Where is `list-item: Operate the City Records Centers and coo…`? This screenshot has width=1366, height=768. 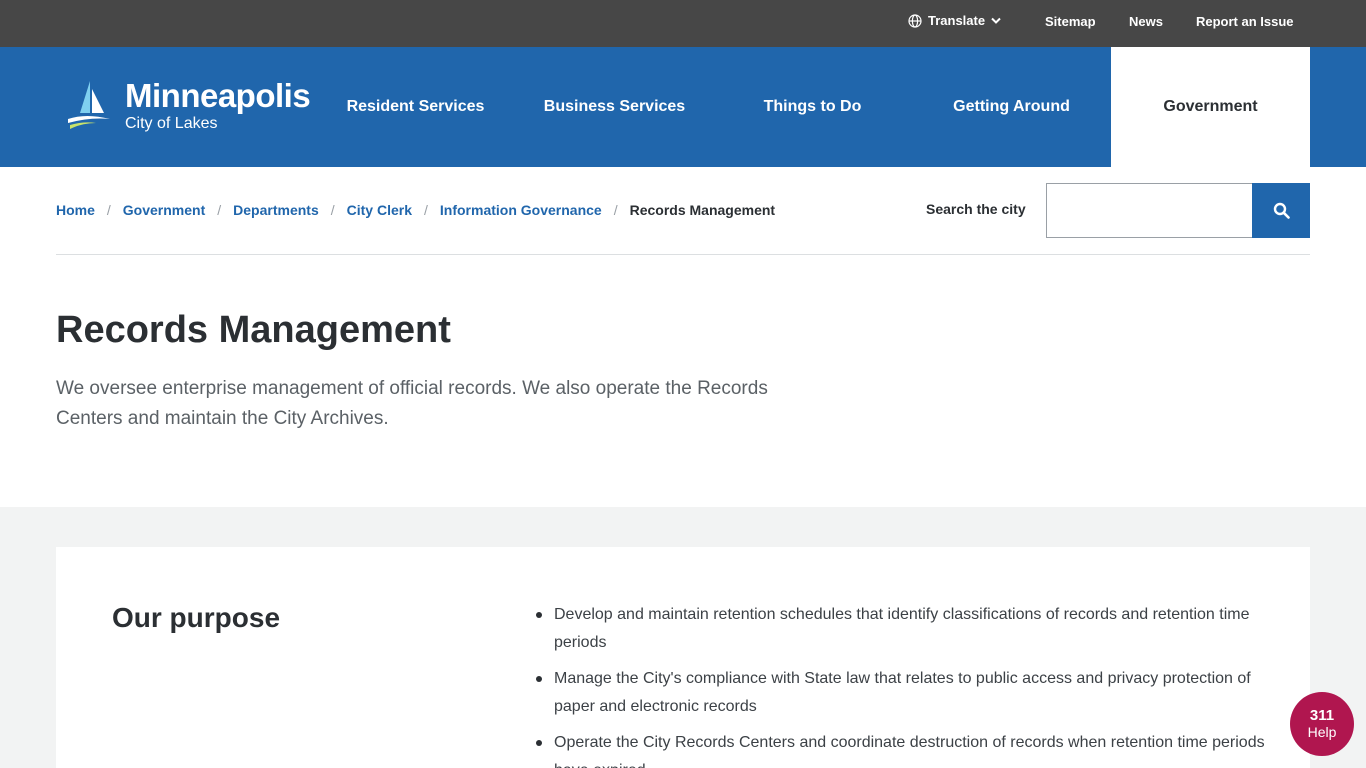
list-item: Operate the City Records Centers and coo… is located at coordinates (905, 748).